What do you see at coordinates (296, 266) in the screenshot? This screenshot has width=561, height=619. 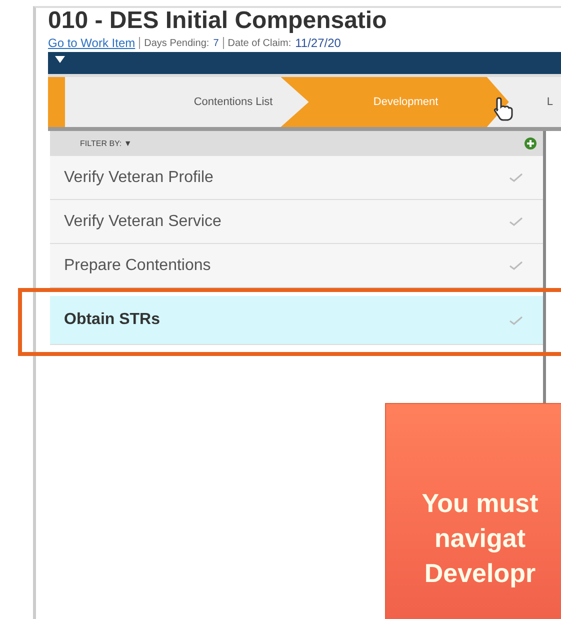 I see `task-item: Prepare Contentions` at bounding box center [296, 266].